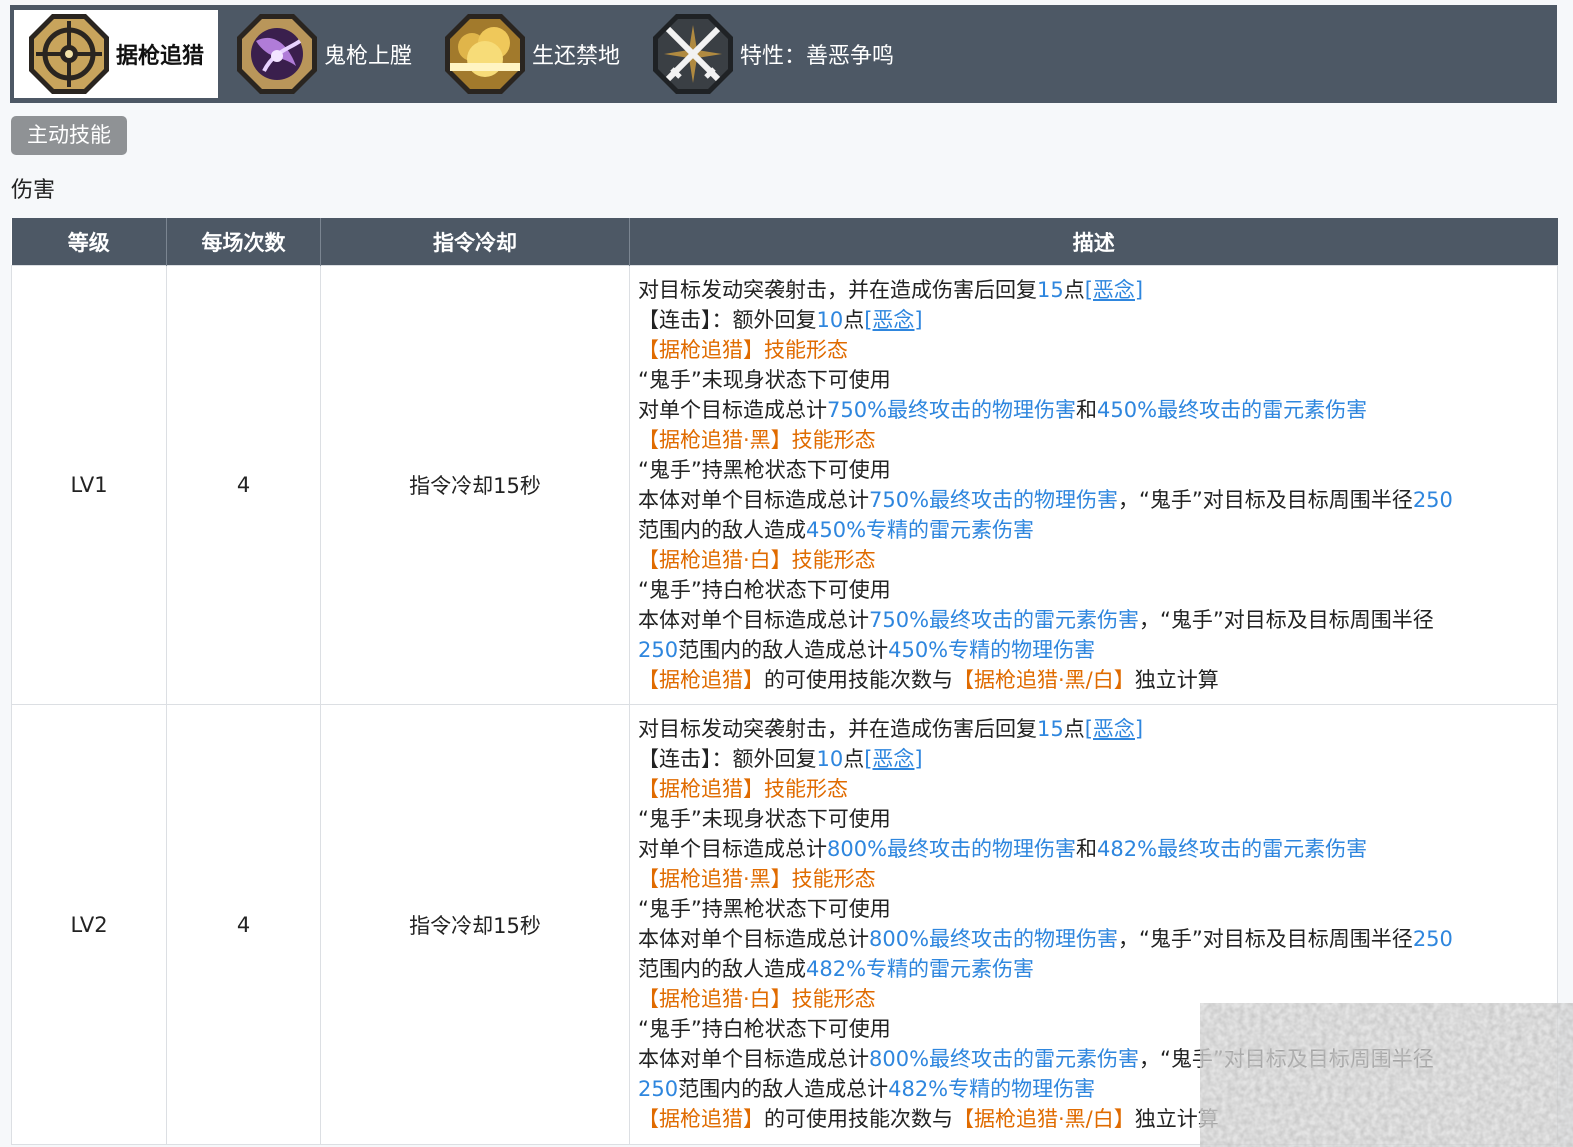 The height and width of the screenshot is (1147, 1573). I want to click on cell-level: LV1, so click(89, 485).